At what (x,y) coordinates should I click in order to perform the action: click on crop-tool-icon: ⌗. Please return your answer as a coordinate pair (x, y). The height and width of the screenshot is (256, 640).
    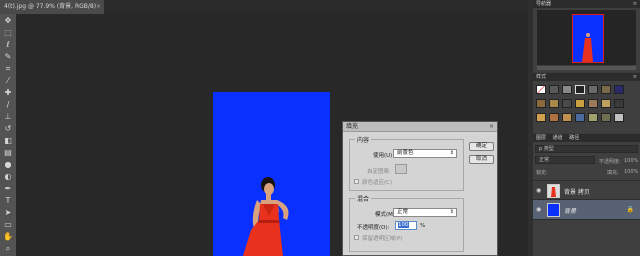
    Looking at the image, I should click on (8, 69).